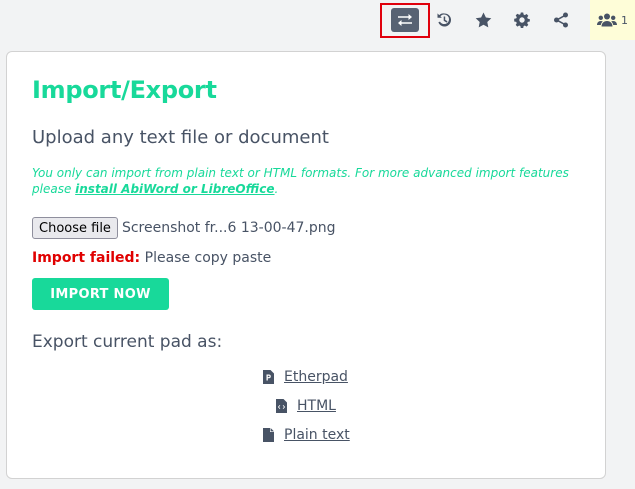 The width and height of the screenshot is (635, 489). I want to click on share-icon, so click(561, 20).